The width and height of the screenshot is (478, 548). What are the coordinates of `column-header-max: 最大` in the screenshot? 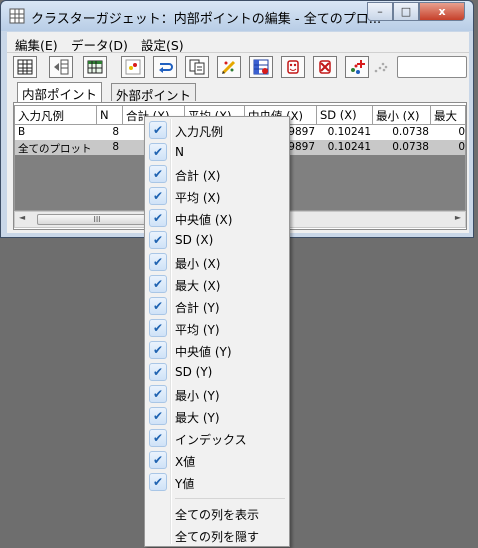 It's located at (448, 115).